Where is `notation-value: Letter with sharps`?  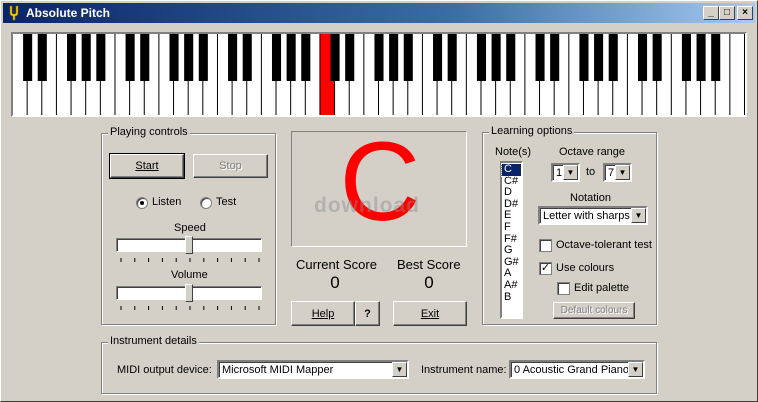
notation-value: Letter with sharps is located at coordinates (586, 216).